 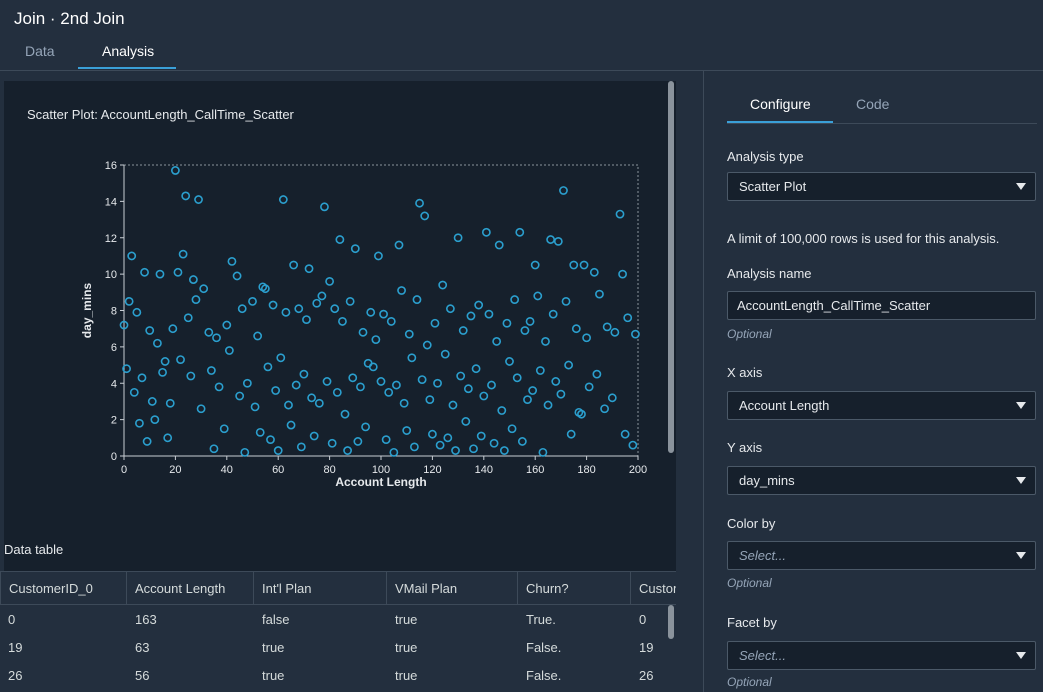 What do you see at coordinates (63, 588) in the screenshot?
I see `column-header-customerid-0: CustomerID_0` at bounding box center [63, 588].